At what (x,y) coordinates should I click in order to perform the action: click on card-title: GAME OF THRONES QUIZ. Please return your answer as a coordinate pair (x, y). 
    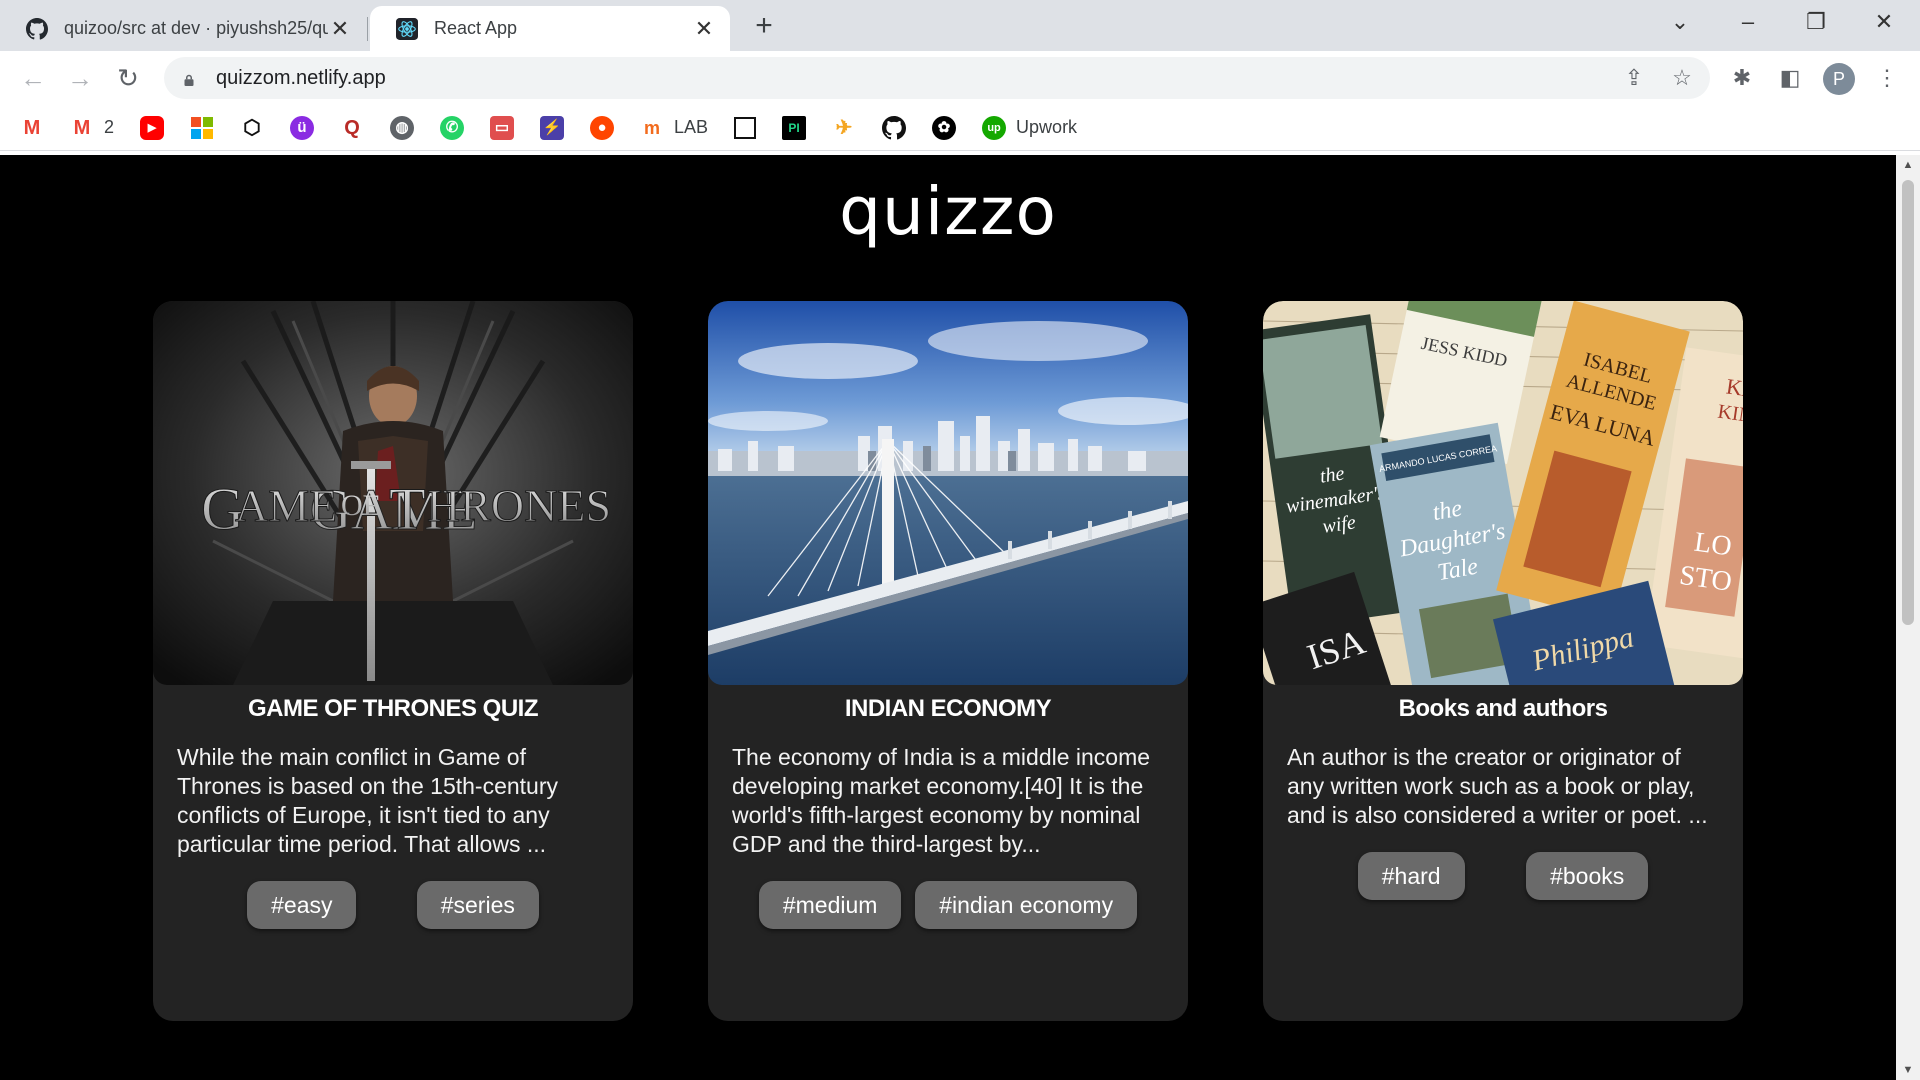
    Looking at the image, I should click on (393, 708).